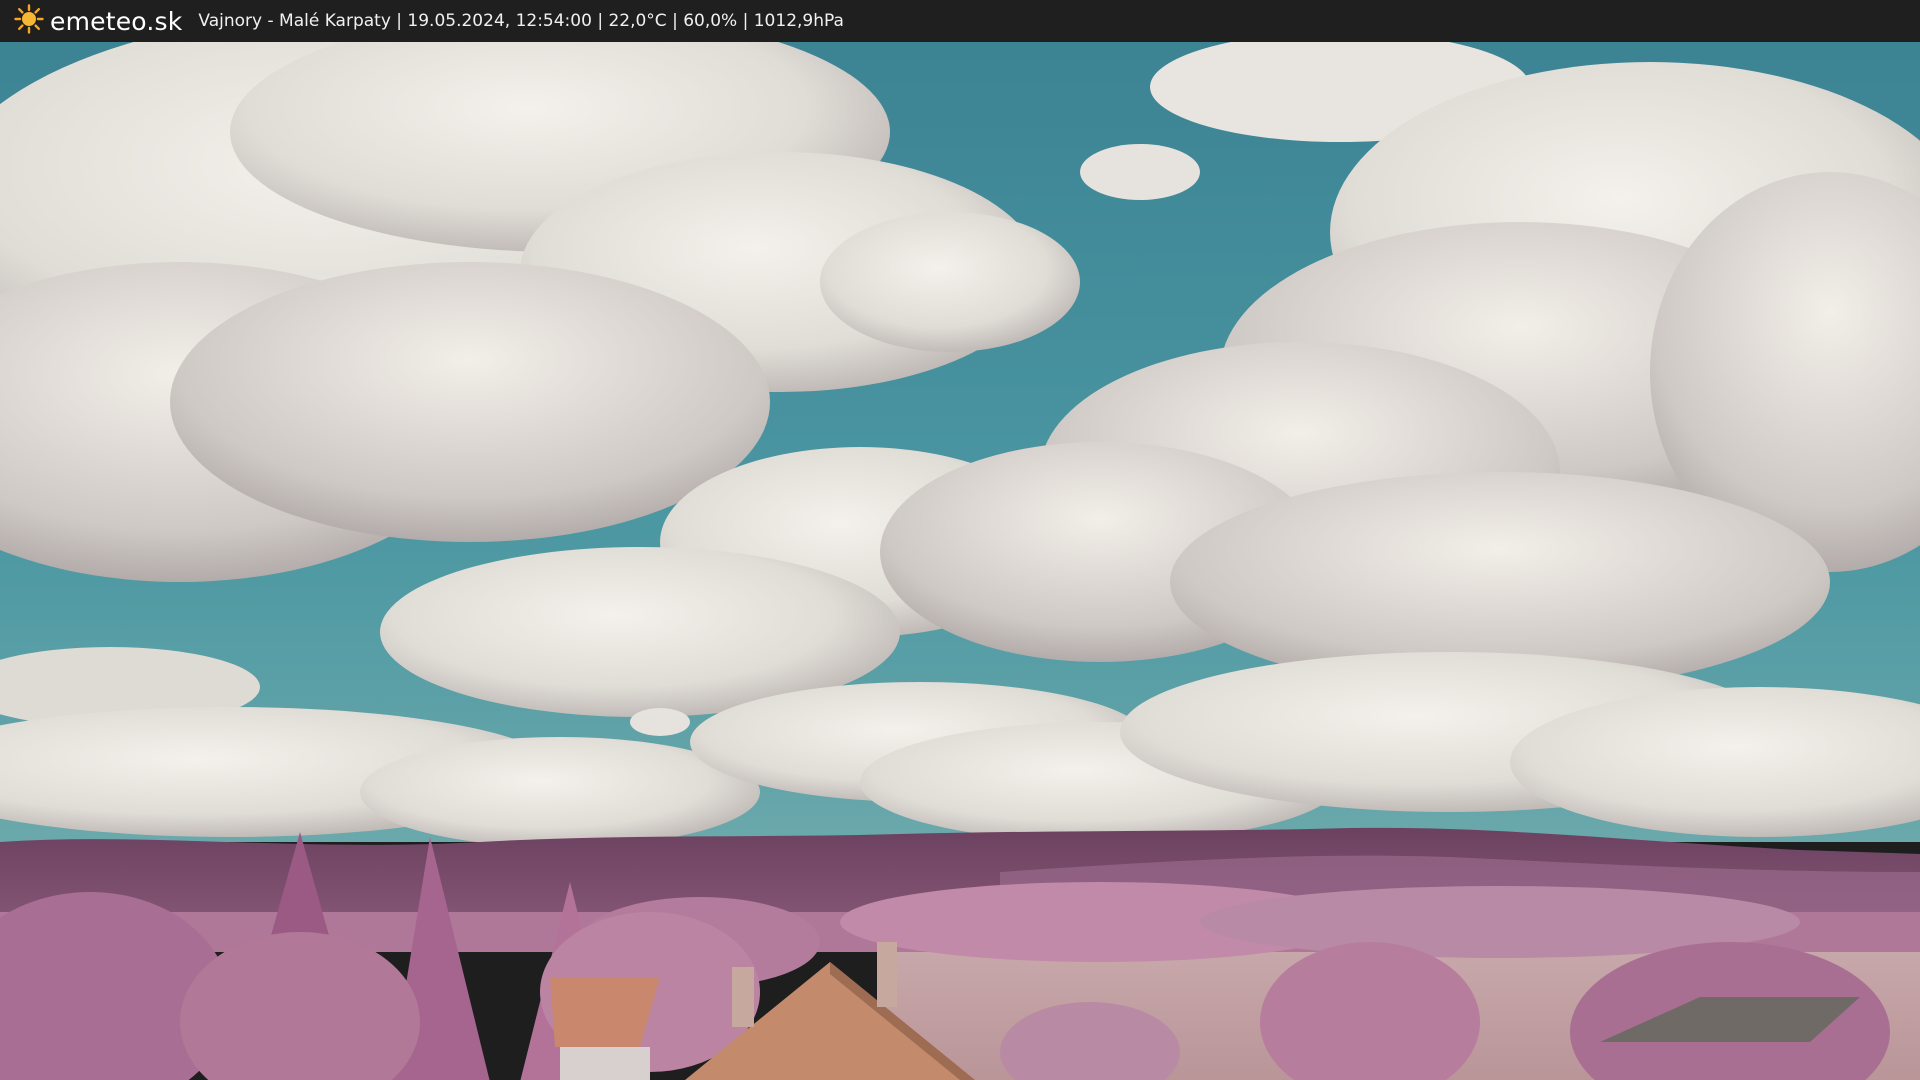 The image size is (1920, 1080). What do you see at coordinates (116, 21) in the screenshot?
I see `logo-text: emeteo.sk` at bounding box center [116, 21].